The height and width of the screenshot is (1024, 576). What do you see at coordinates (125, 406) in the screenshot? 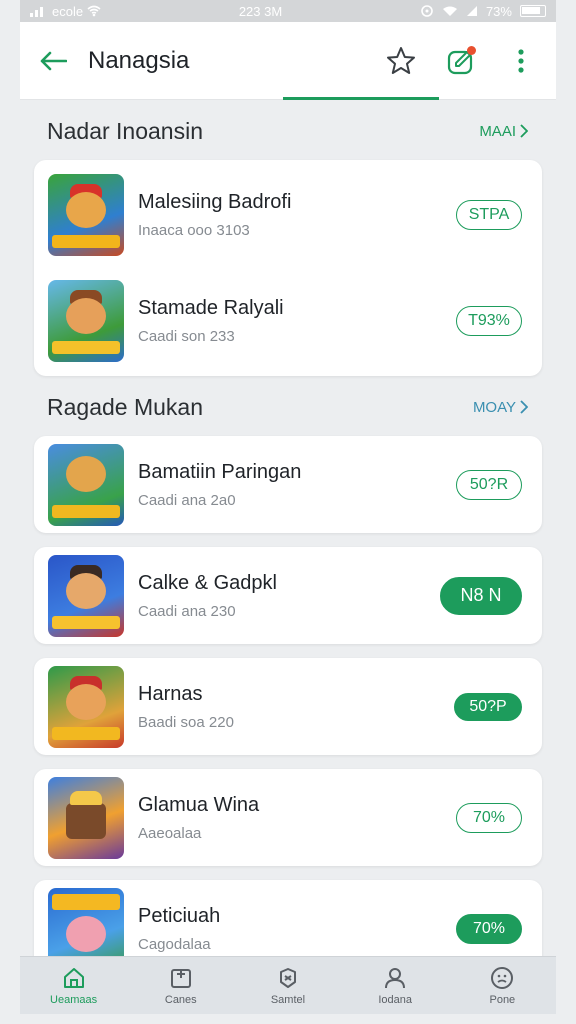
I see `section-title: Ragade Mukan` at bounding box center [125, 406].